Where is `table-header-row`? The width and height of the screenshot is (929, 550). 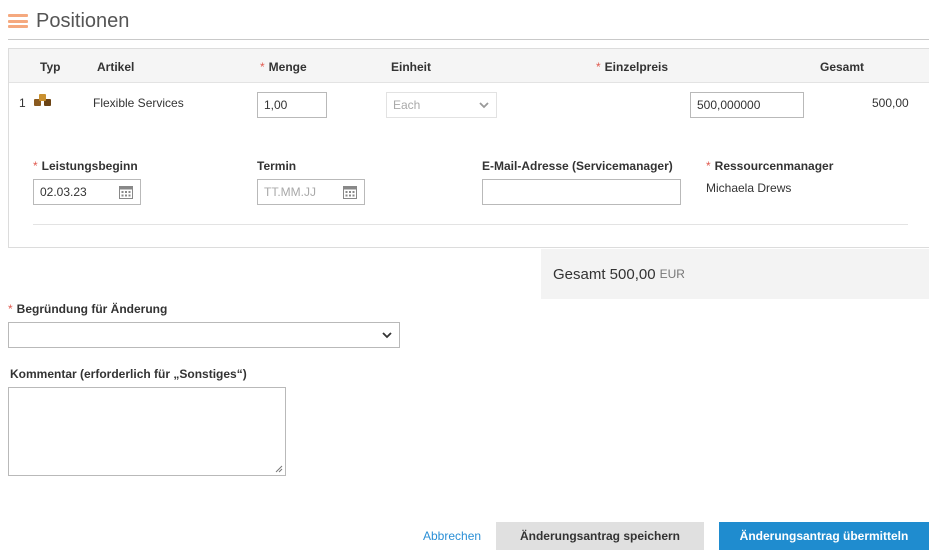 table-header-row is located at coordinates (469, 66).